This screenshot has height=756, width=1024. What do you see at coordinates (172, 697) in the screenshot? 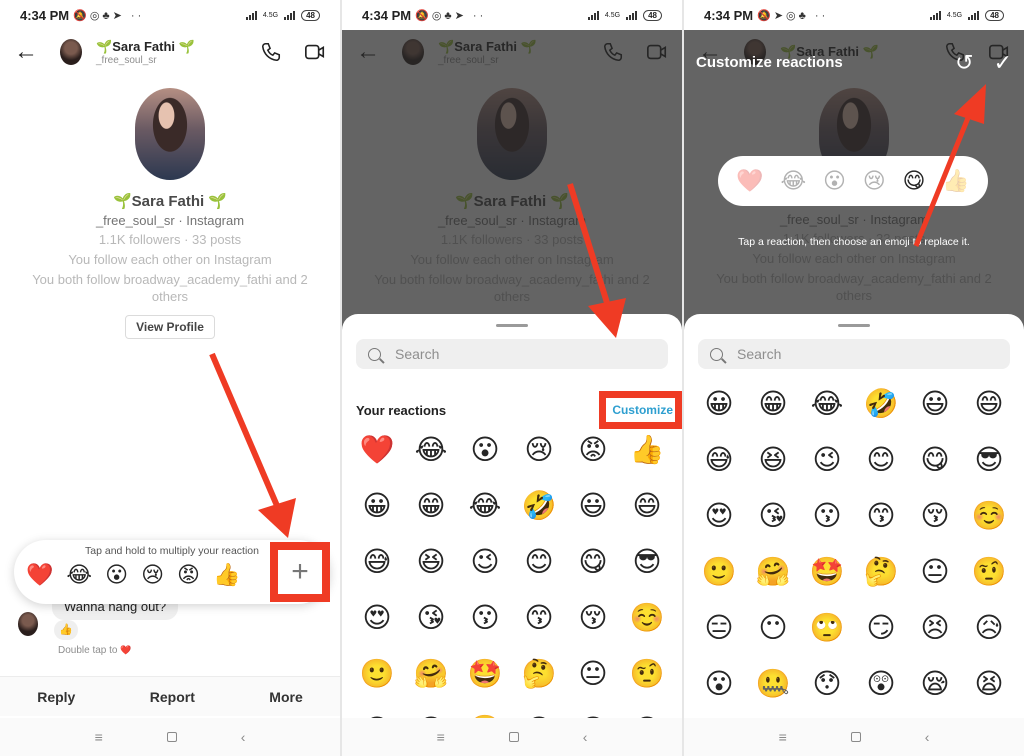
I see `report-button: Report` at bounding box center [172, 697].